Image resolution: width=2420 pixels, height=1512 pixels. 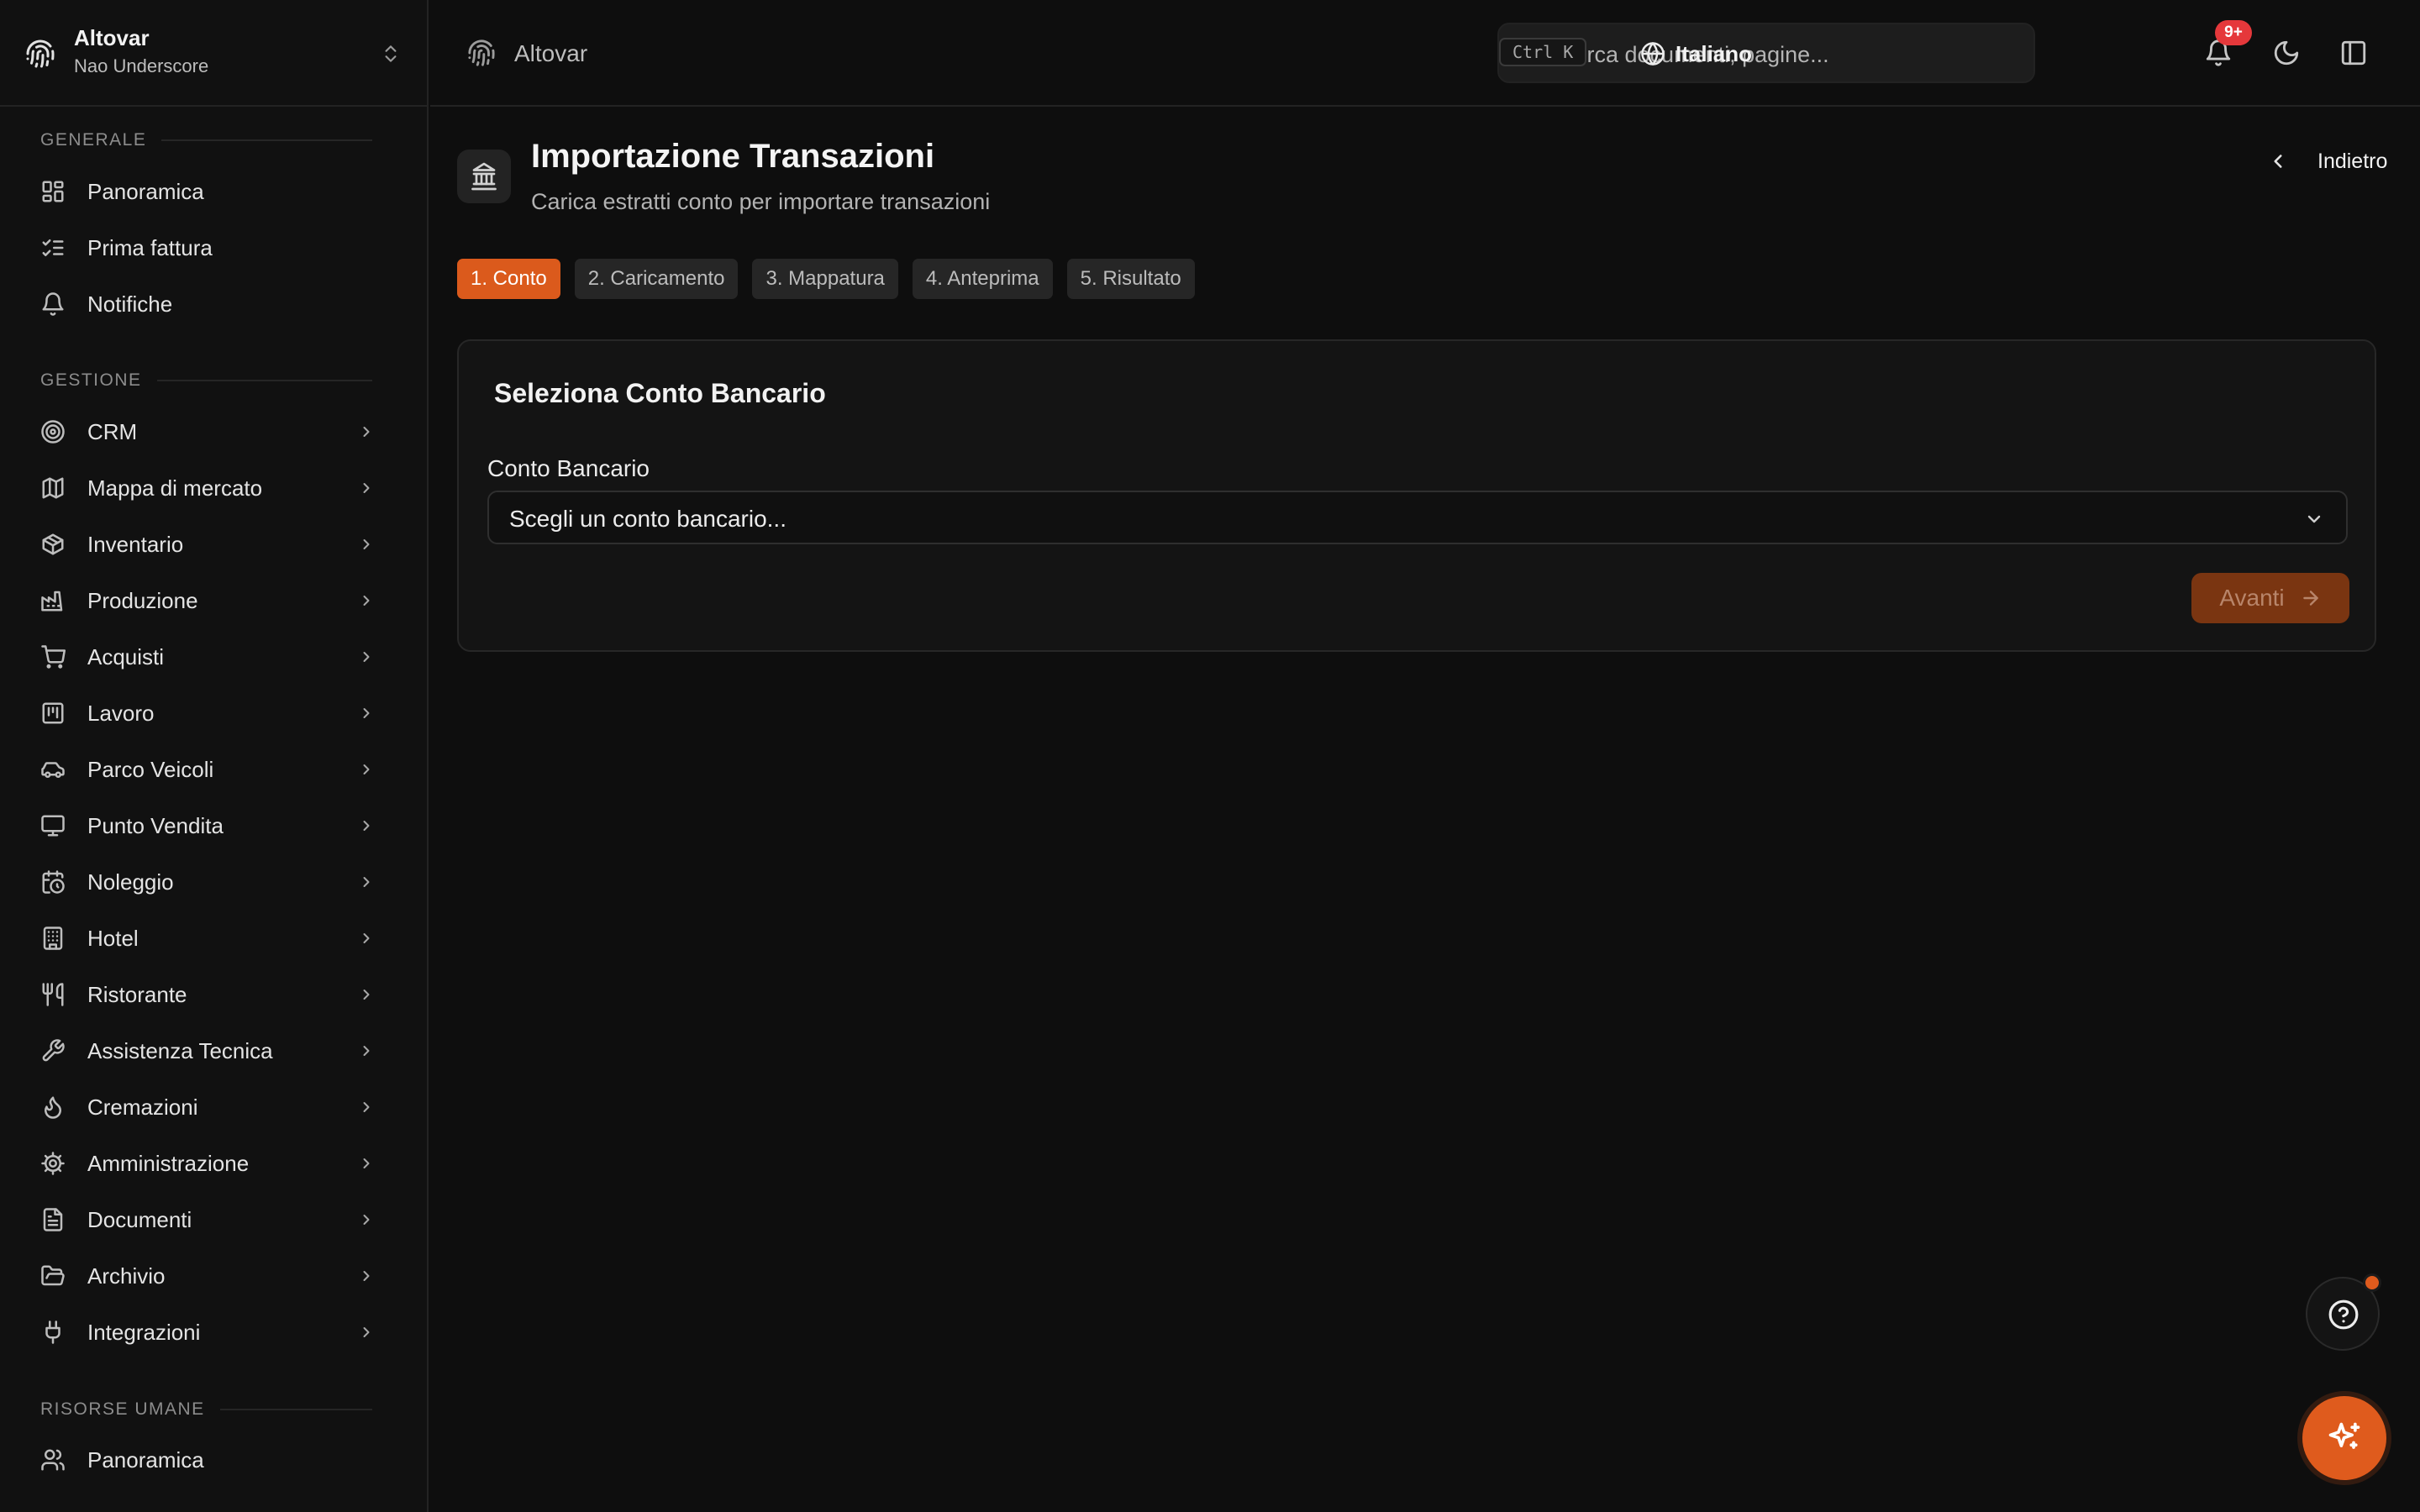 What do you see at coordinates (142, 600) in the screenshot?
I see `sidebar-item-label: Produzione` at bounding box center [142, 600].